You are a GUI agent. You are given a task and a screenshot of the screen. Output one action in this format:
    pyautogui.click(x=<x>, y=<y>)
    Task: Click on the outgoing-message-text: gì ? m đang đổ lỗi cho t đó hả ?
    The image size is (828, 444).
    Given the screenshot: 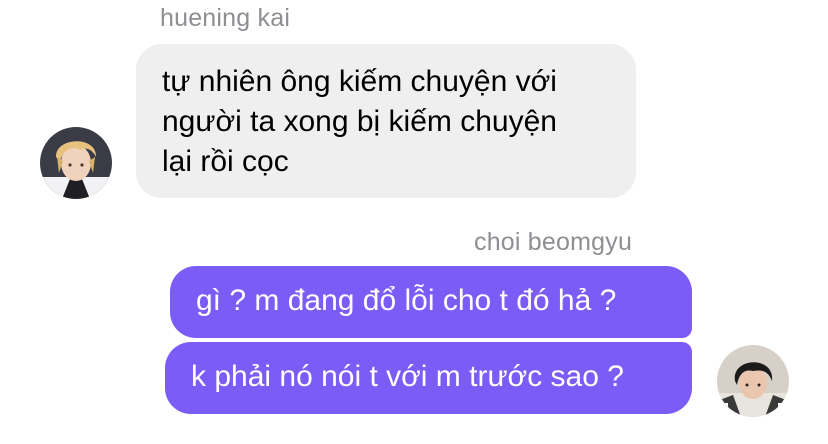 What is the action you would take?
    pyautogui.click(x=406, y=300)
    